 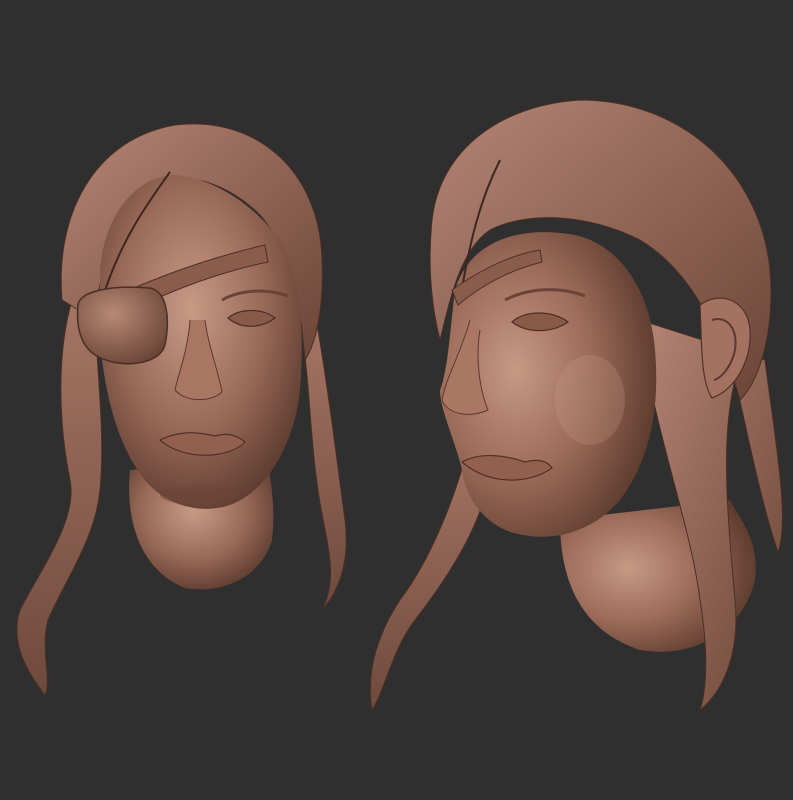 I want to click on chin-shadow, so click(x=200, y=495).